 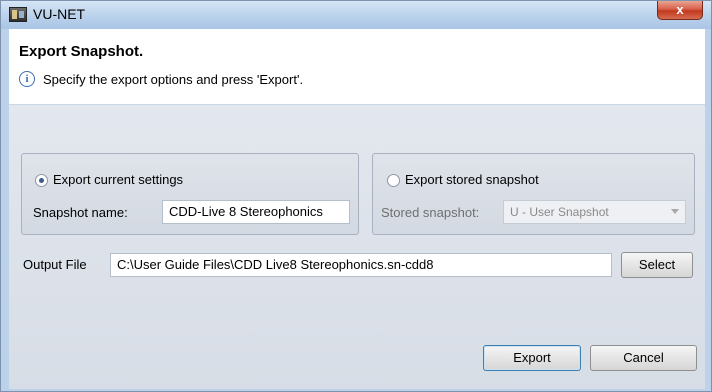 What do you see at coordinates (472, 179) in the screenshot?
I see `export-stored-label: Export stored snapshot` at bounding box center [472, 179].